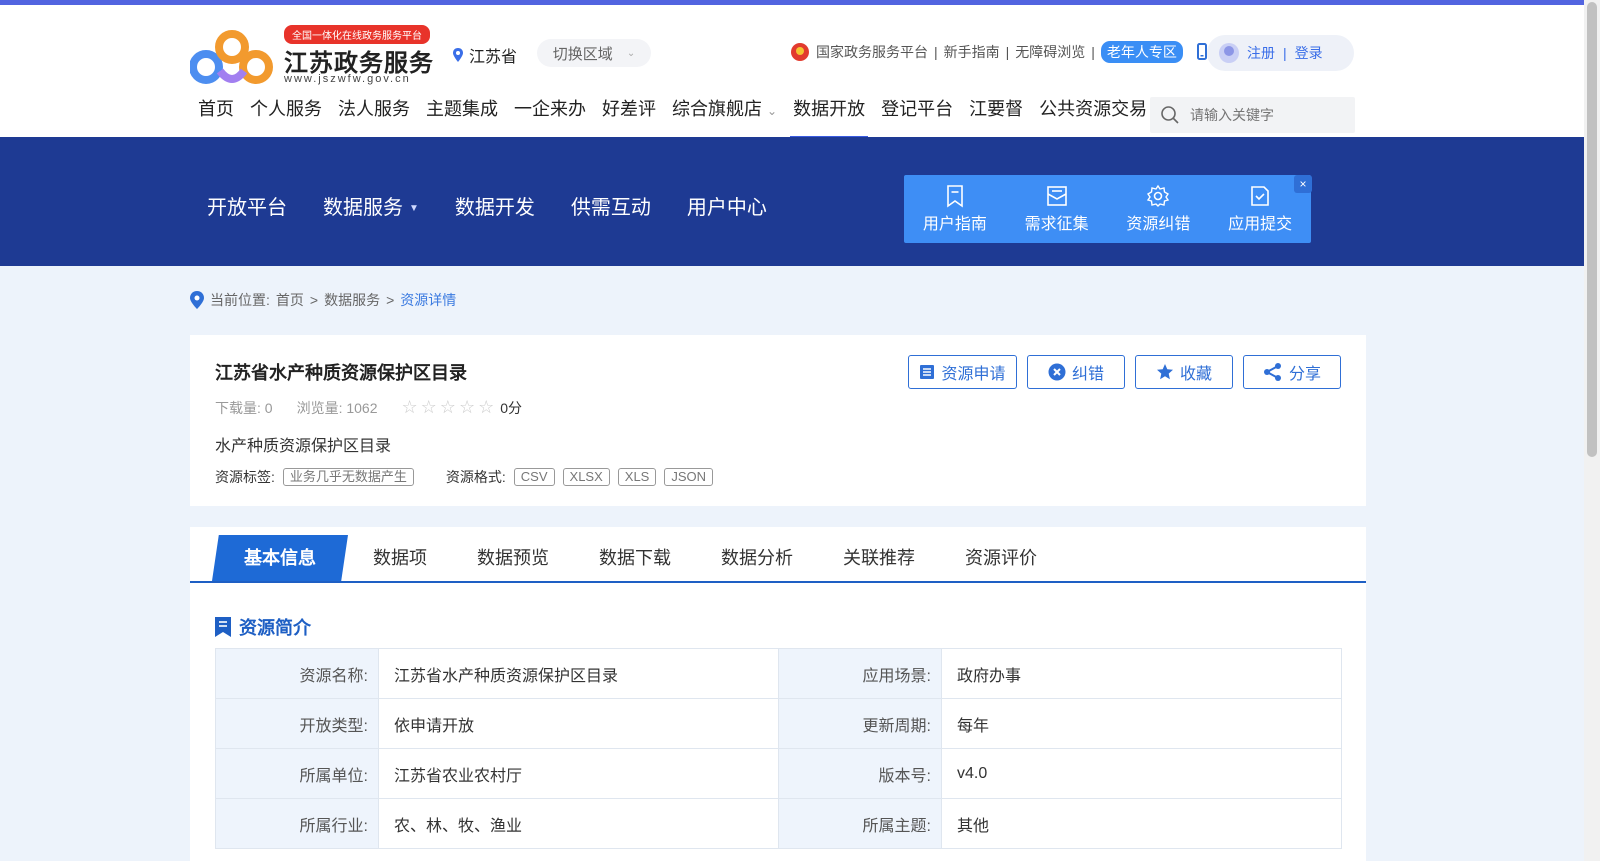  What do you see at coordinates (1164, 372) in the screenshot?
I see `star-icon` at bounding box center [1164, 372].